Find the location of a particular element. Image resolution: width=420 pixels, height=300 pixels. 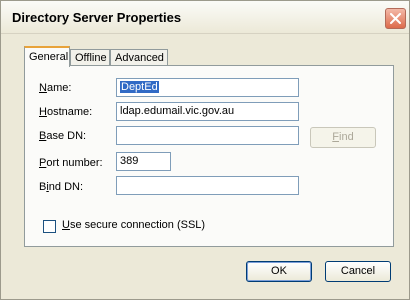

close-icon is located at coordinates (395, 18).